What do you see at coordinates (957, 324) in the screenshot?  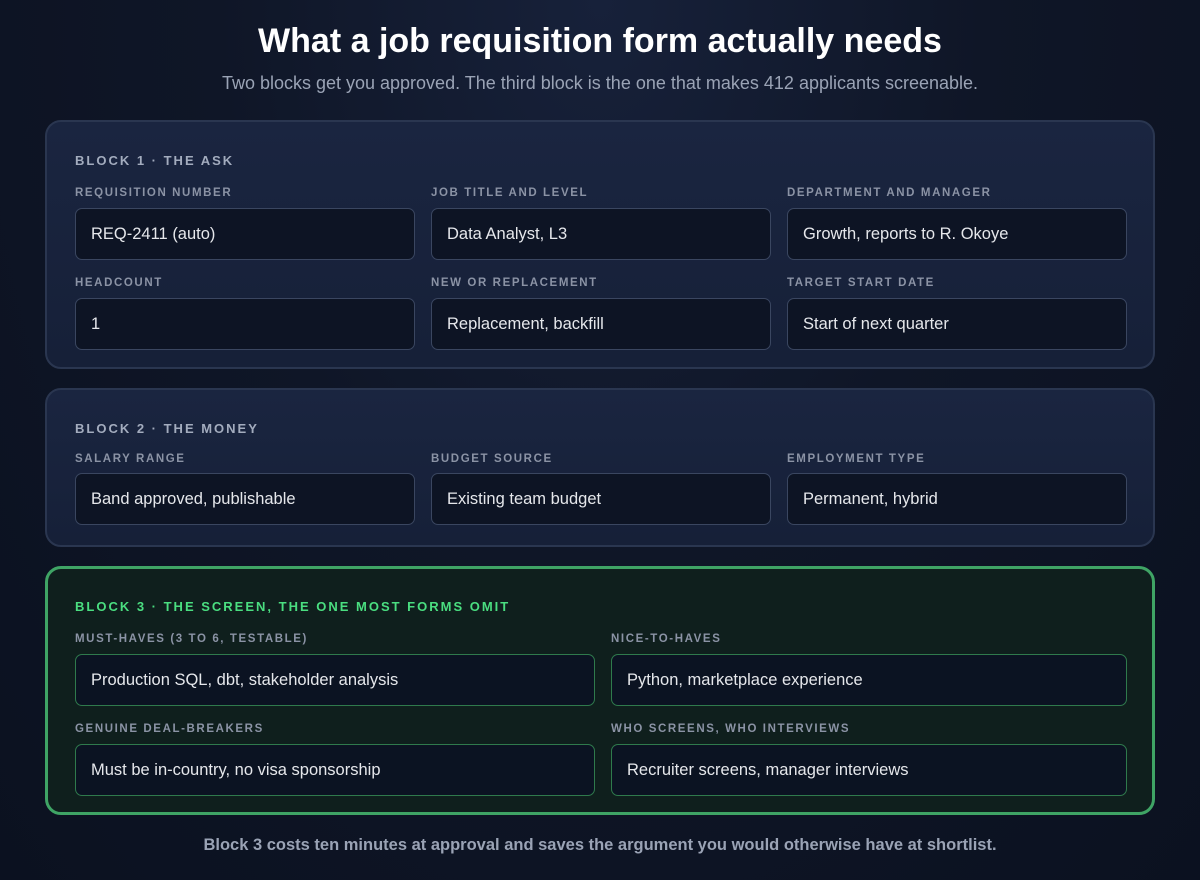 I see `target-start-date-field: Start of next quarter` at bounding box center [957, 324].